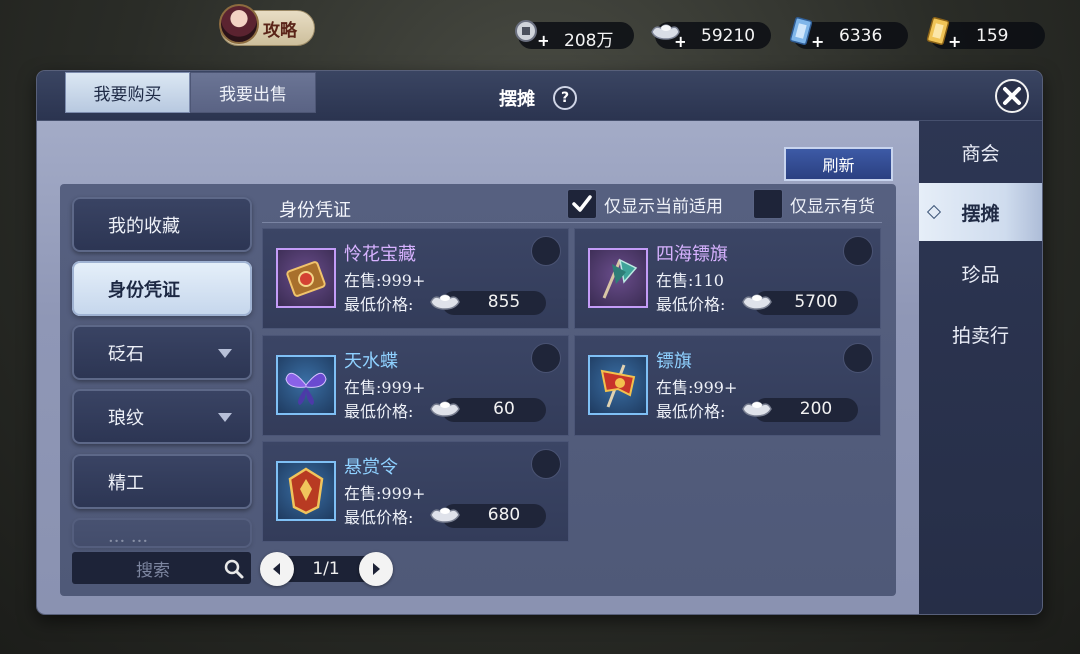 This screenshot has height=654, width=1080. I want to click on item-stock: 在售:110, so click(690, 279).